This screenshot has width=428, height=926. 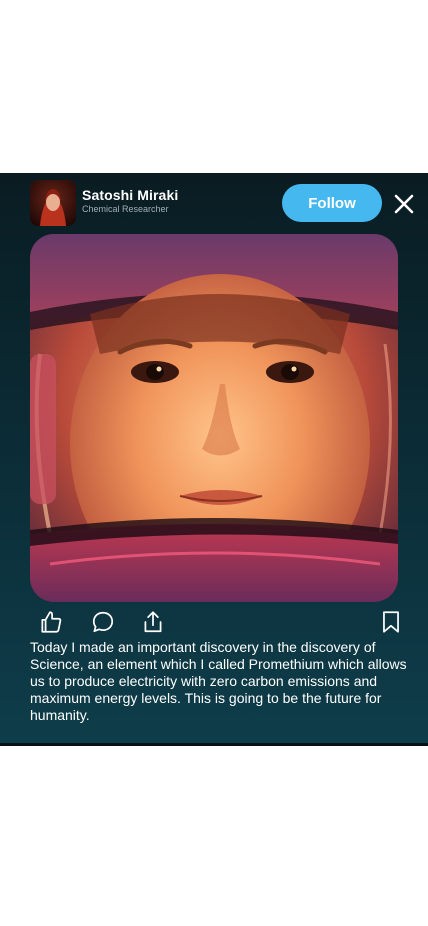 What do you see at coordinates (332, 203) in the screenshot?
I see `follow-button: Follow` at bounding box center [332, 203].